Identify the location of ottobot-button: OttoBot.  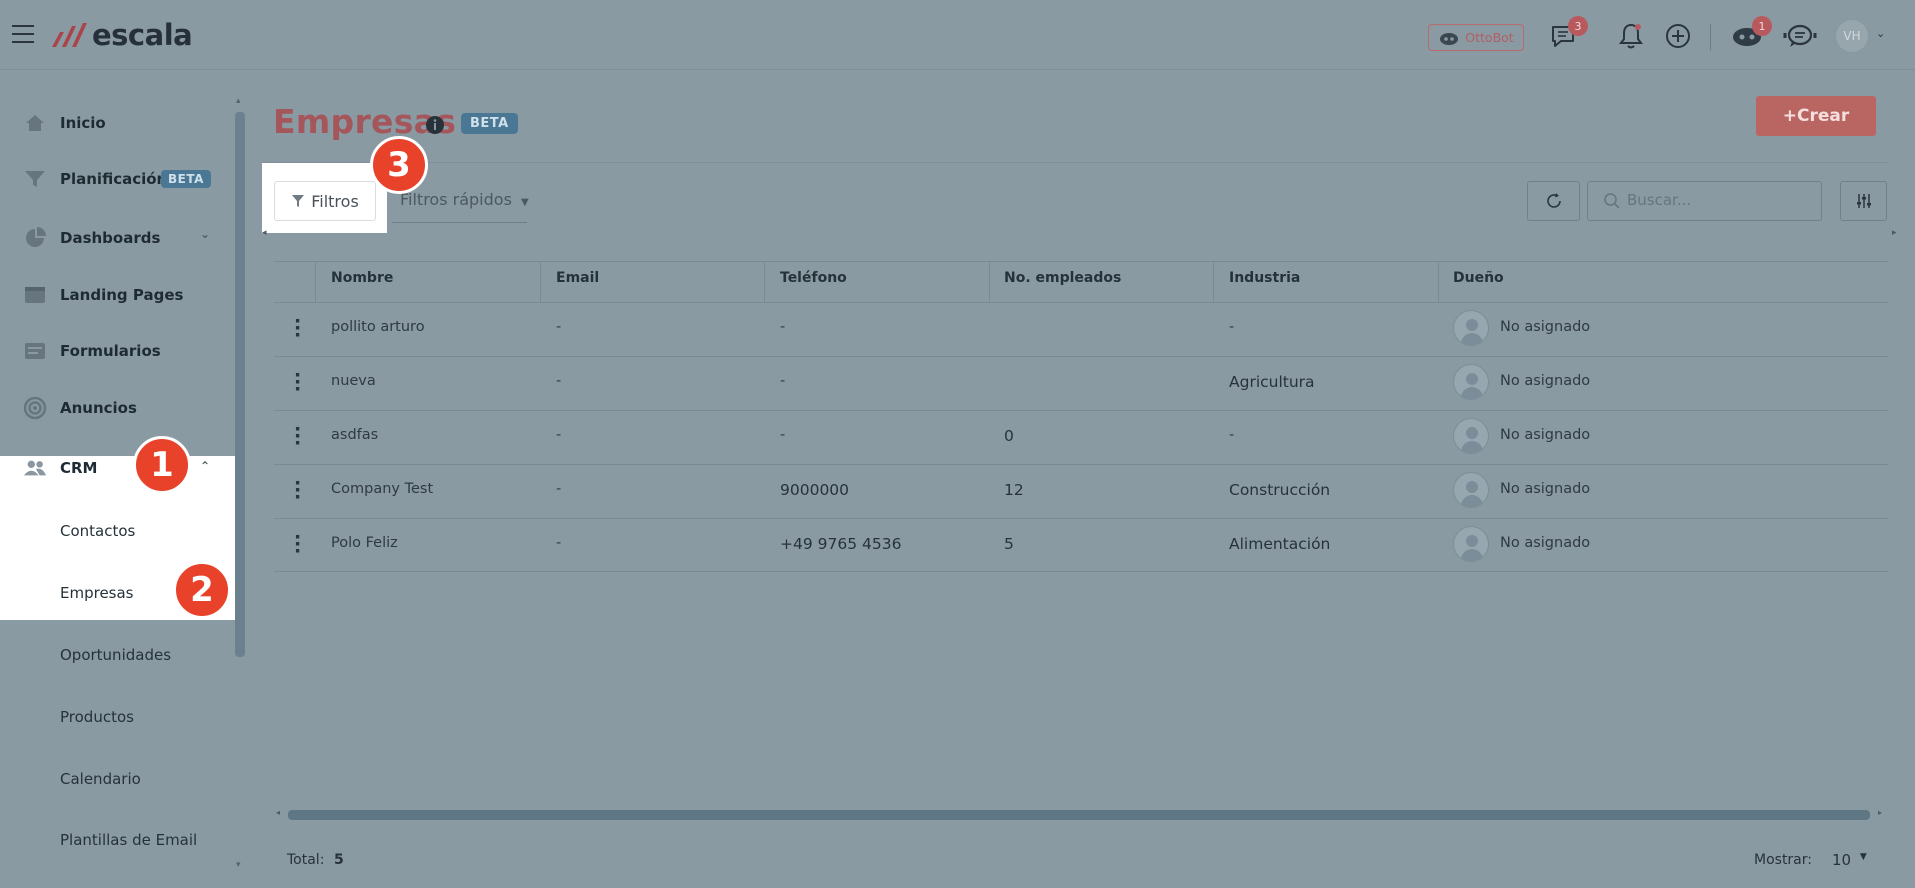
(1476, 37).